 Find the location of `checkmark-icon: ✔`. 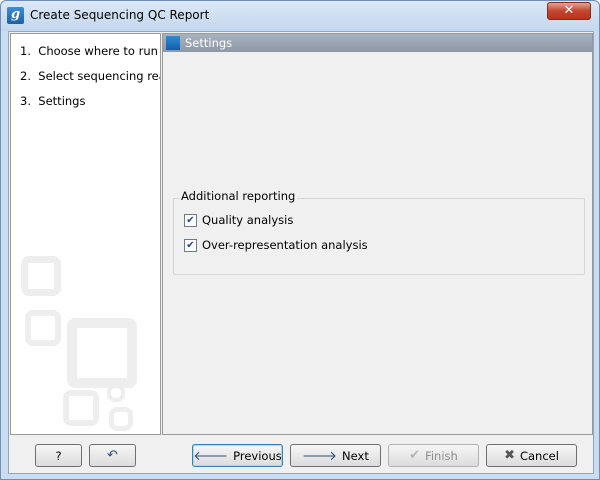

checkmark-icon: ✔ is located at coordinates (415, 455).